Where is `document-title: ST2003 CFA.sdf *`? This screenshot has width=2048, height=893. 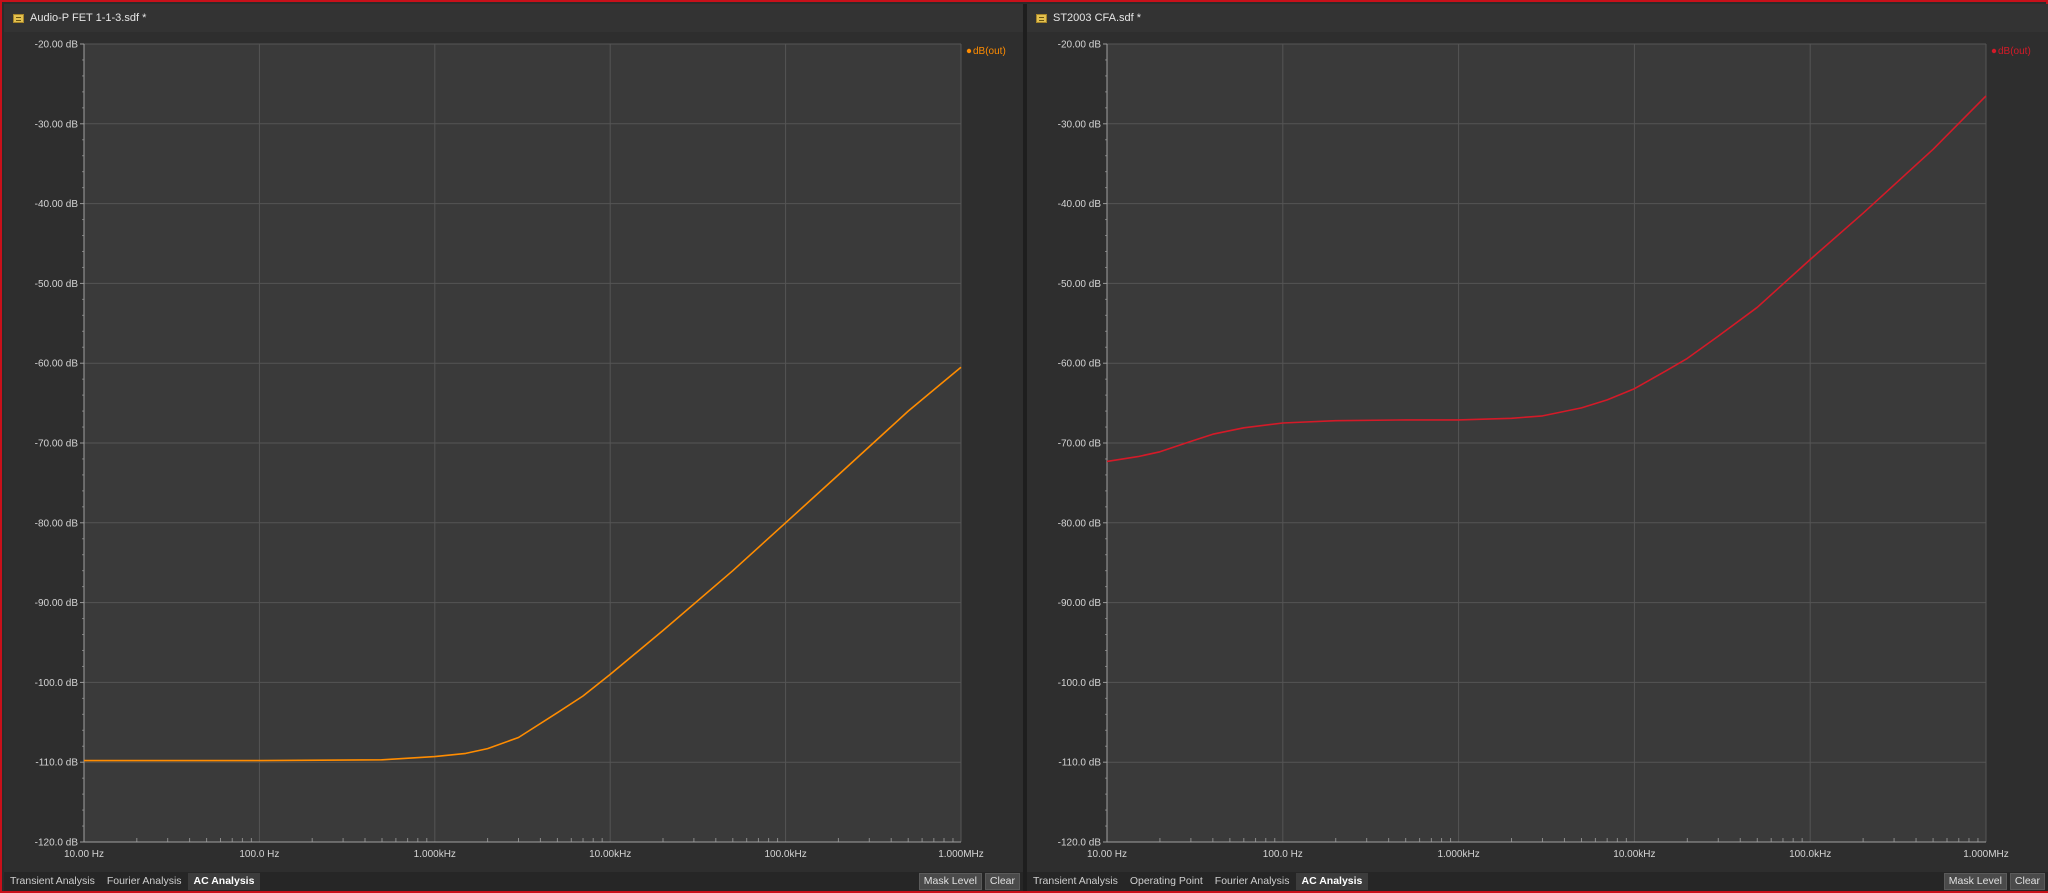
document-title: ST2003 CFA.sdf * is located at coordinates (1097, 18).